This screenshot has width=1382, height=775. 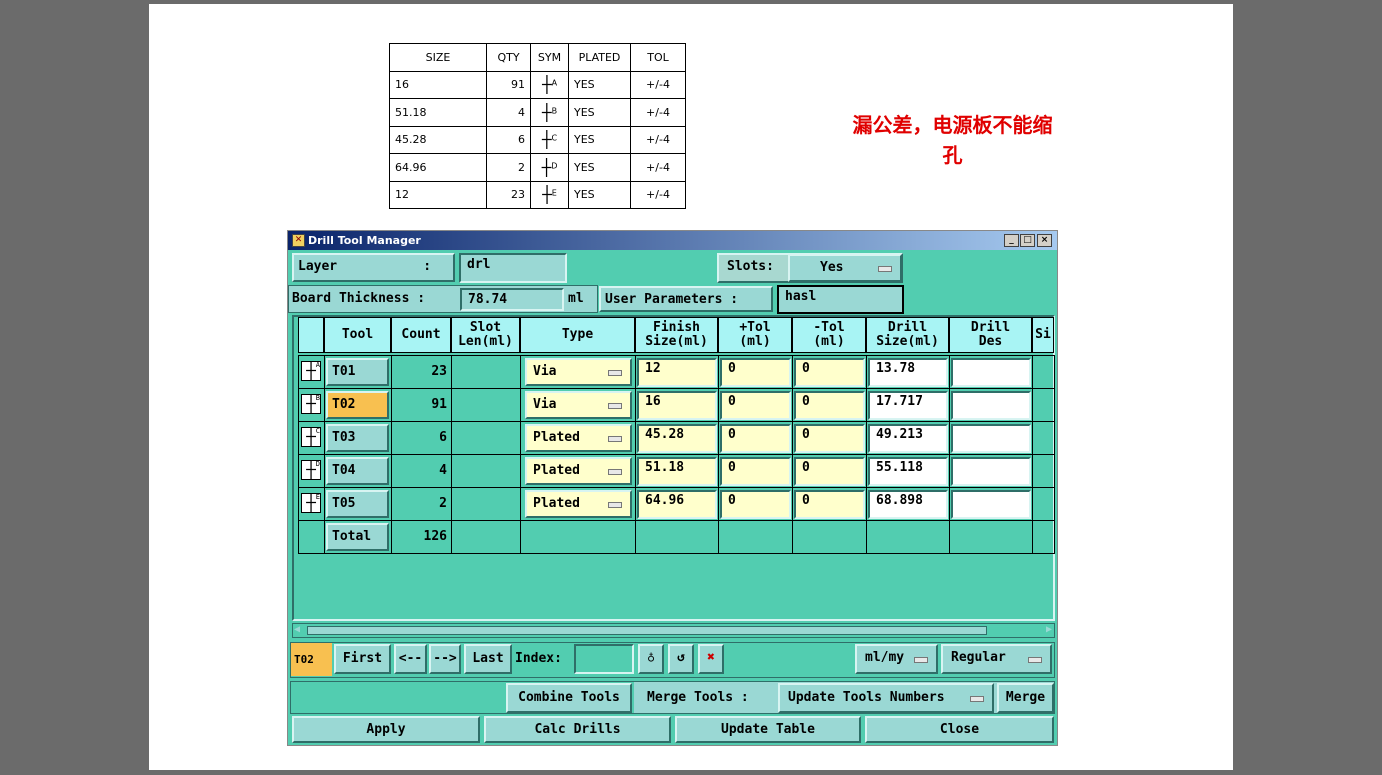 I want to click on tool-symbol-icon: ┼ E, so click(x=311, y=503).